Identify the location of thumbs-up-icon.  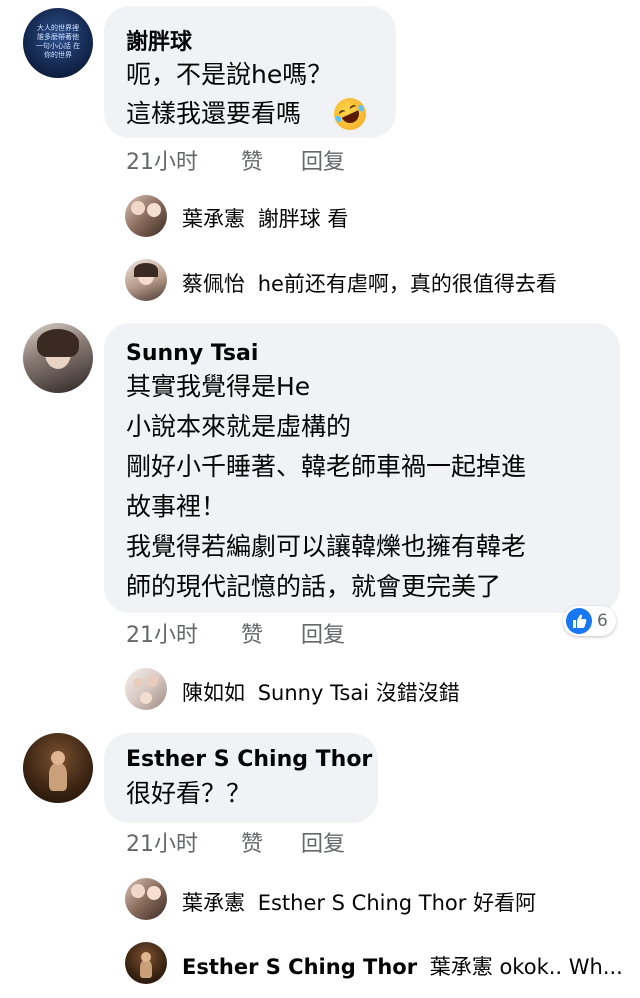
(579, 621).